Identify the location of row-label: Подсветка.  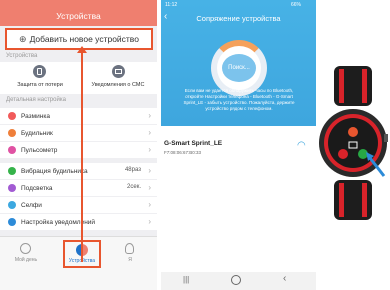
(37, 188).